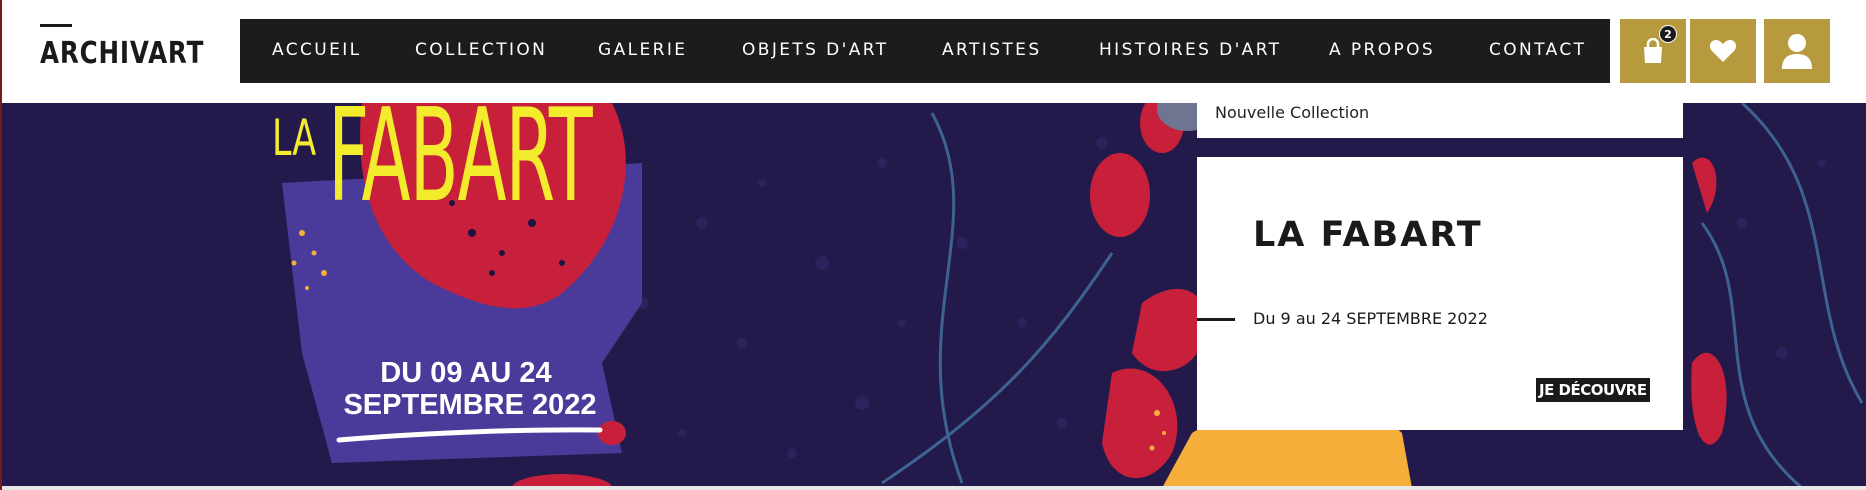 The width and height of the screenshot is (1866, 490). Describe the element at coordinates (1668, 34) in the screenshot. I see `cart-count-badge: 2` at that location.